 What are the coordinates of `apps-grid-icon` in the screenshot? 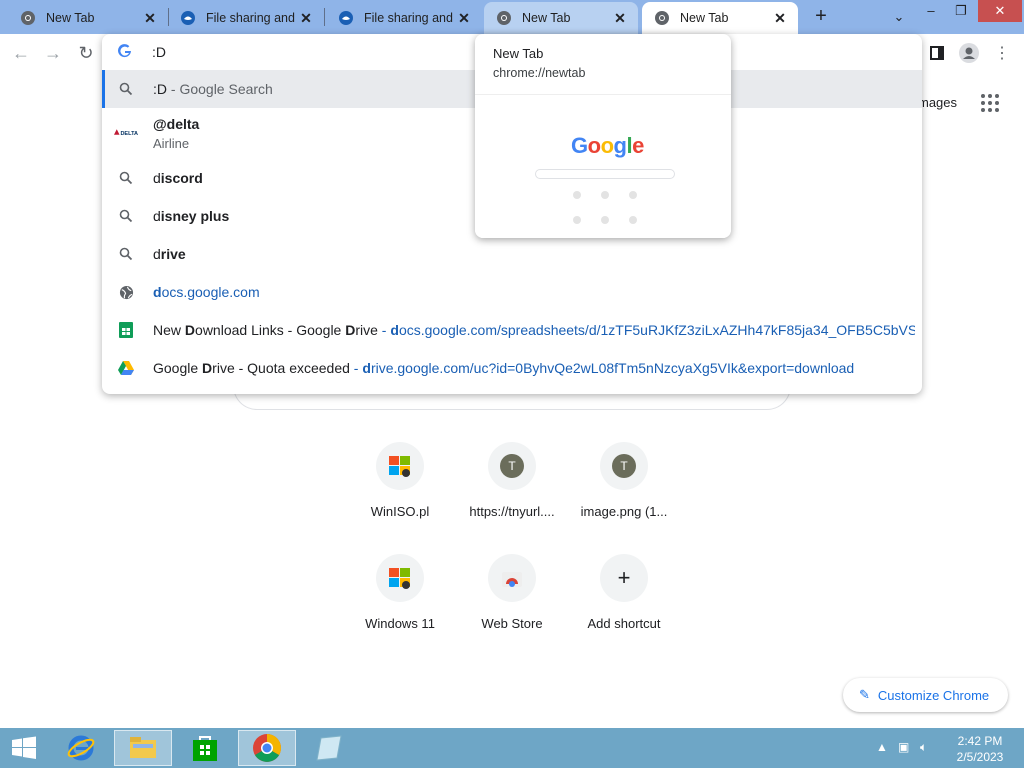 It's located at (990, 103).